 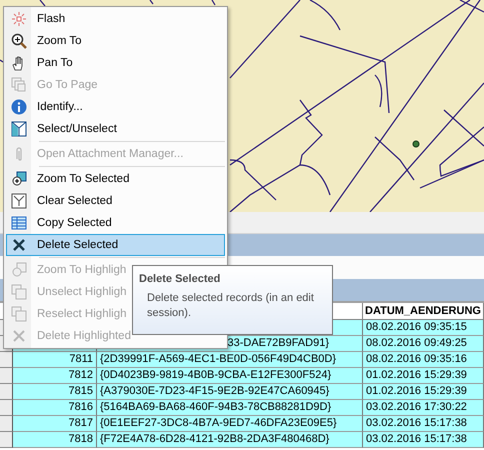 What do you see at coordinates (19, 223) in the screenshot?
I see `table-icon` at bounding box center [19, 223].